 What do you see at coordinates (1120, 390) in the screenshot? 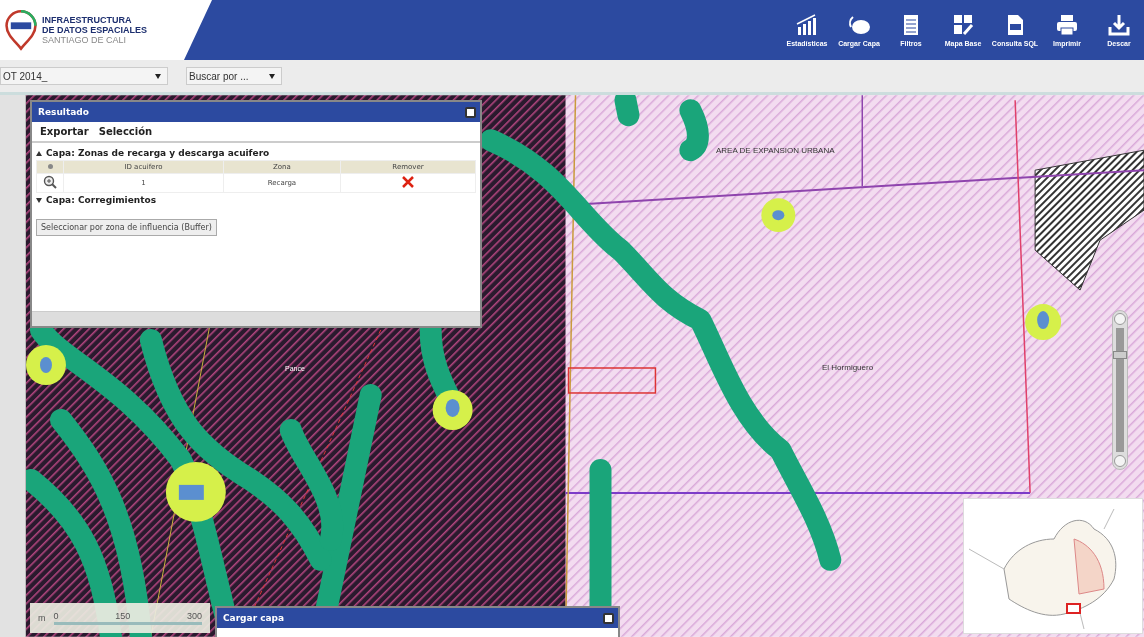
I see `zoom-slider` at bounding box center [1120, 390].